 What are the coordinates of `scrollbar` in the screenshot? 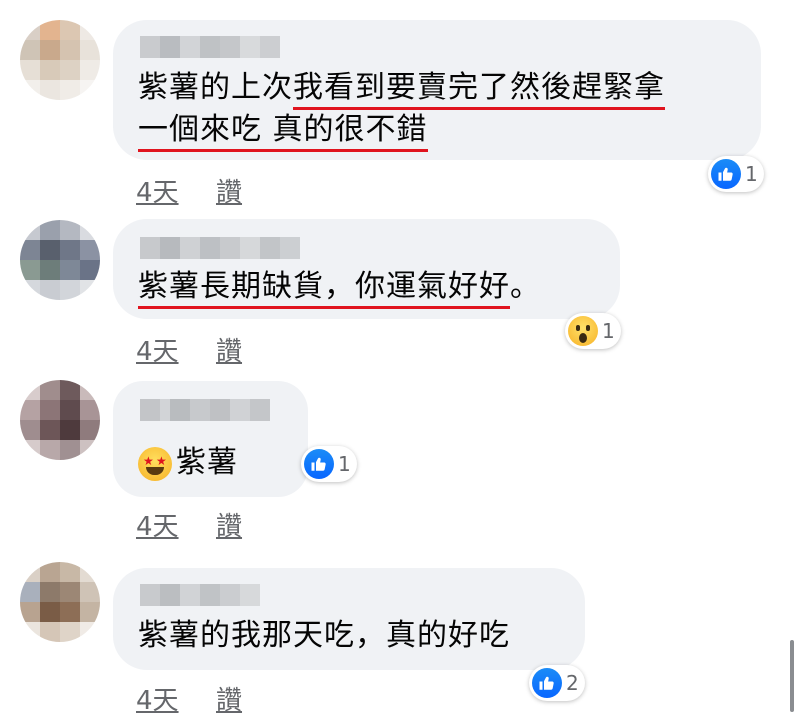 It's located at (792, 676).